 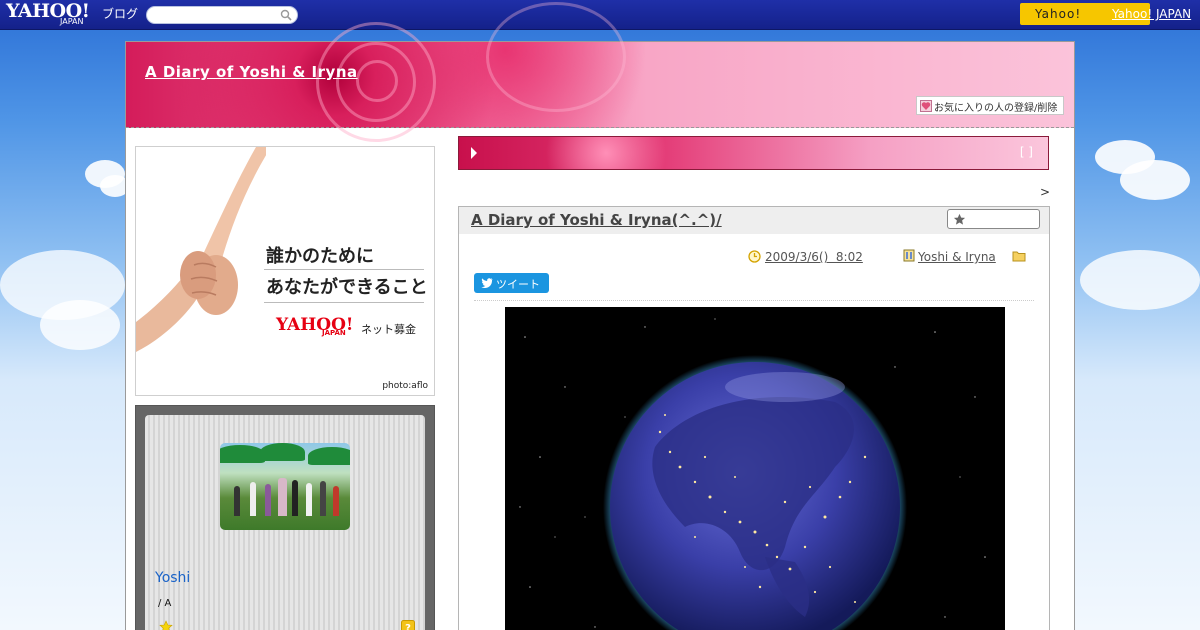 I want to click on banner-bracket: [ ], so click(x=1026, y=152).